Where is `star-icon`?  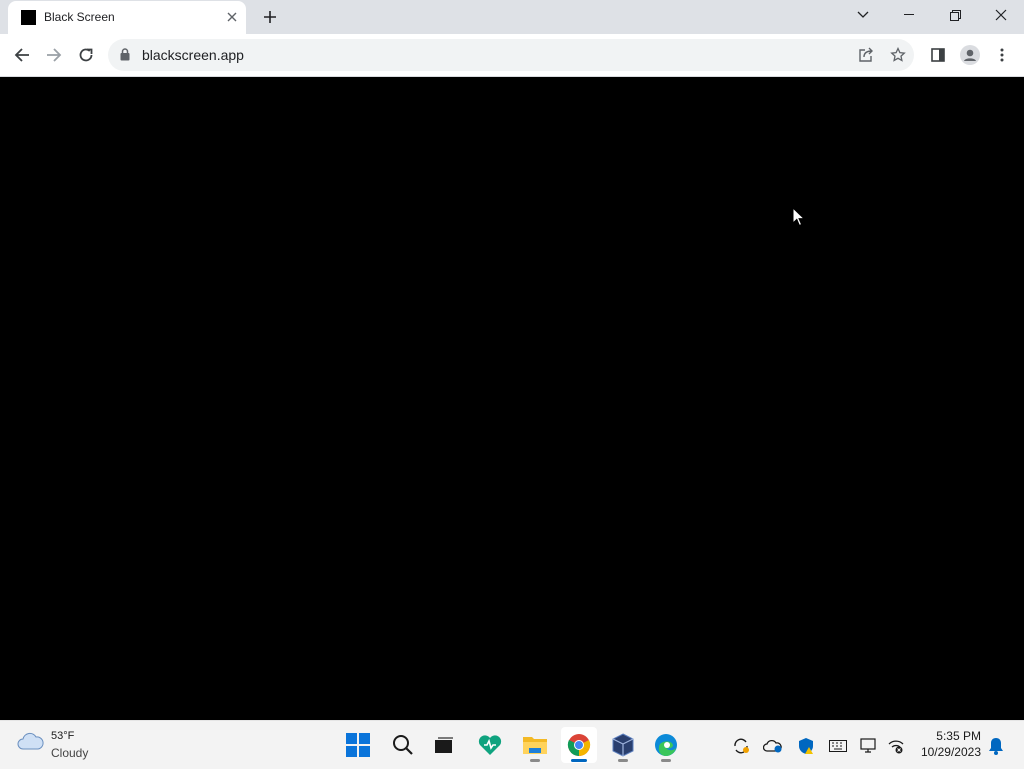
star-icon is located at coordinates (898, 55).